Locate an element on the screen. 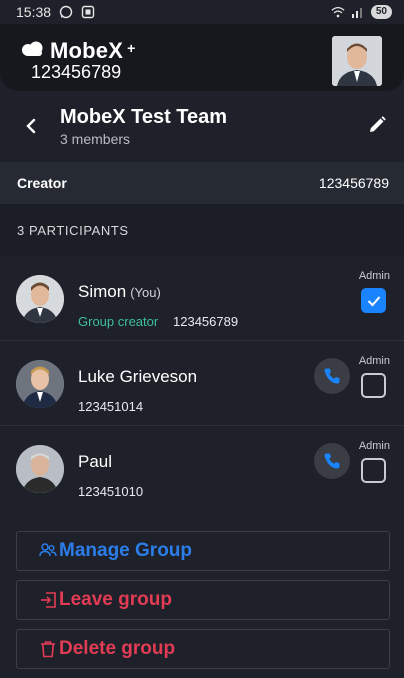 This screenshot has width=404, height=678. brand-name: MobeX is located at coordinates (87, 50).